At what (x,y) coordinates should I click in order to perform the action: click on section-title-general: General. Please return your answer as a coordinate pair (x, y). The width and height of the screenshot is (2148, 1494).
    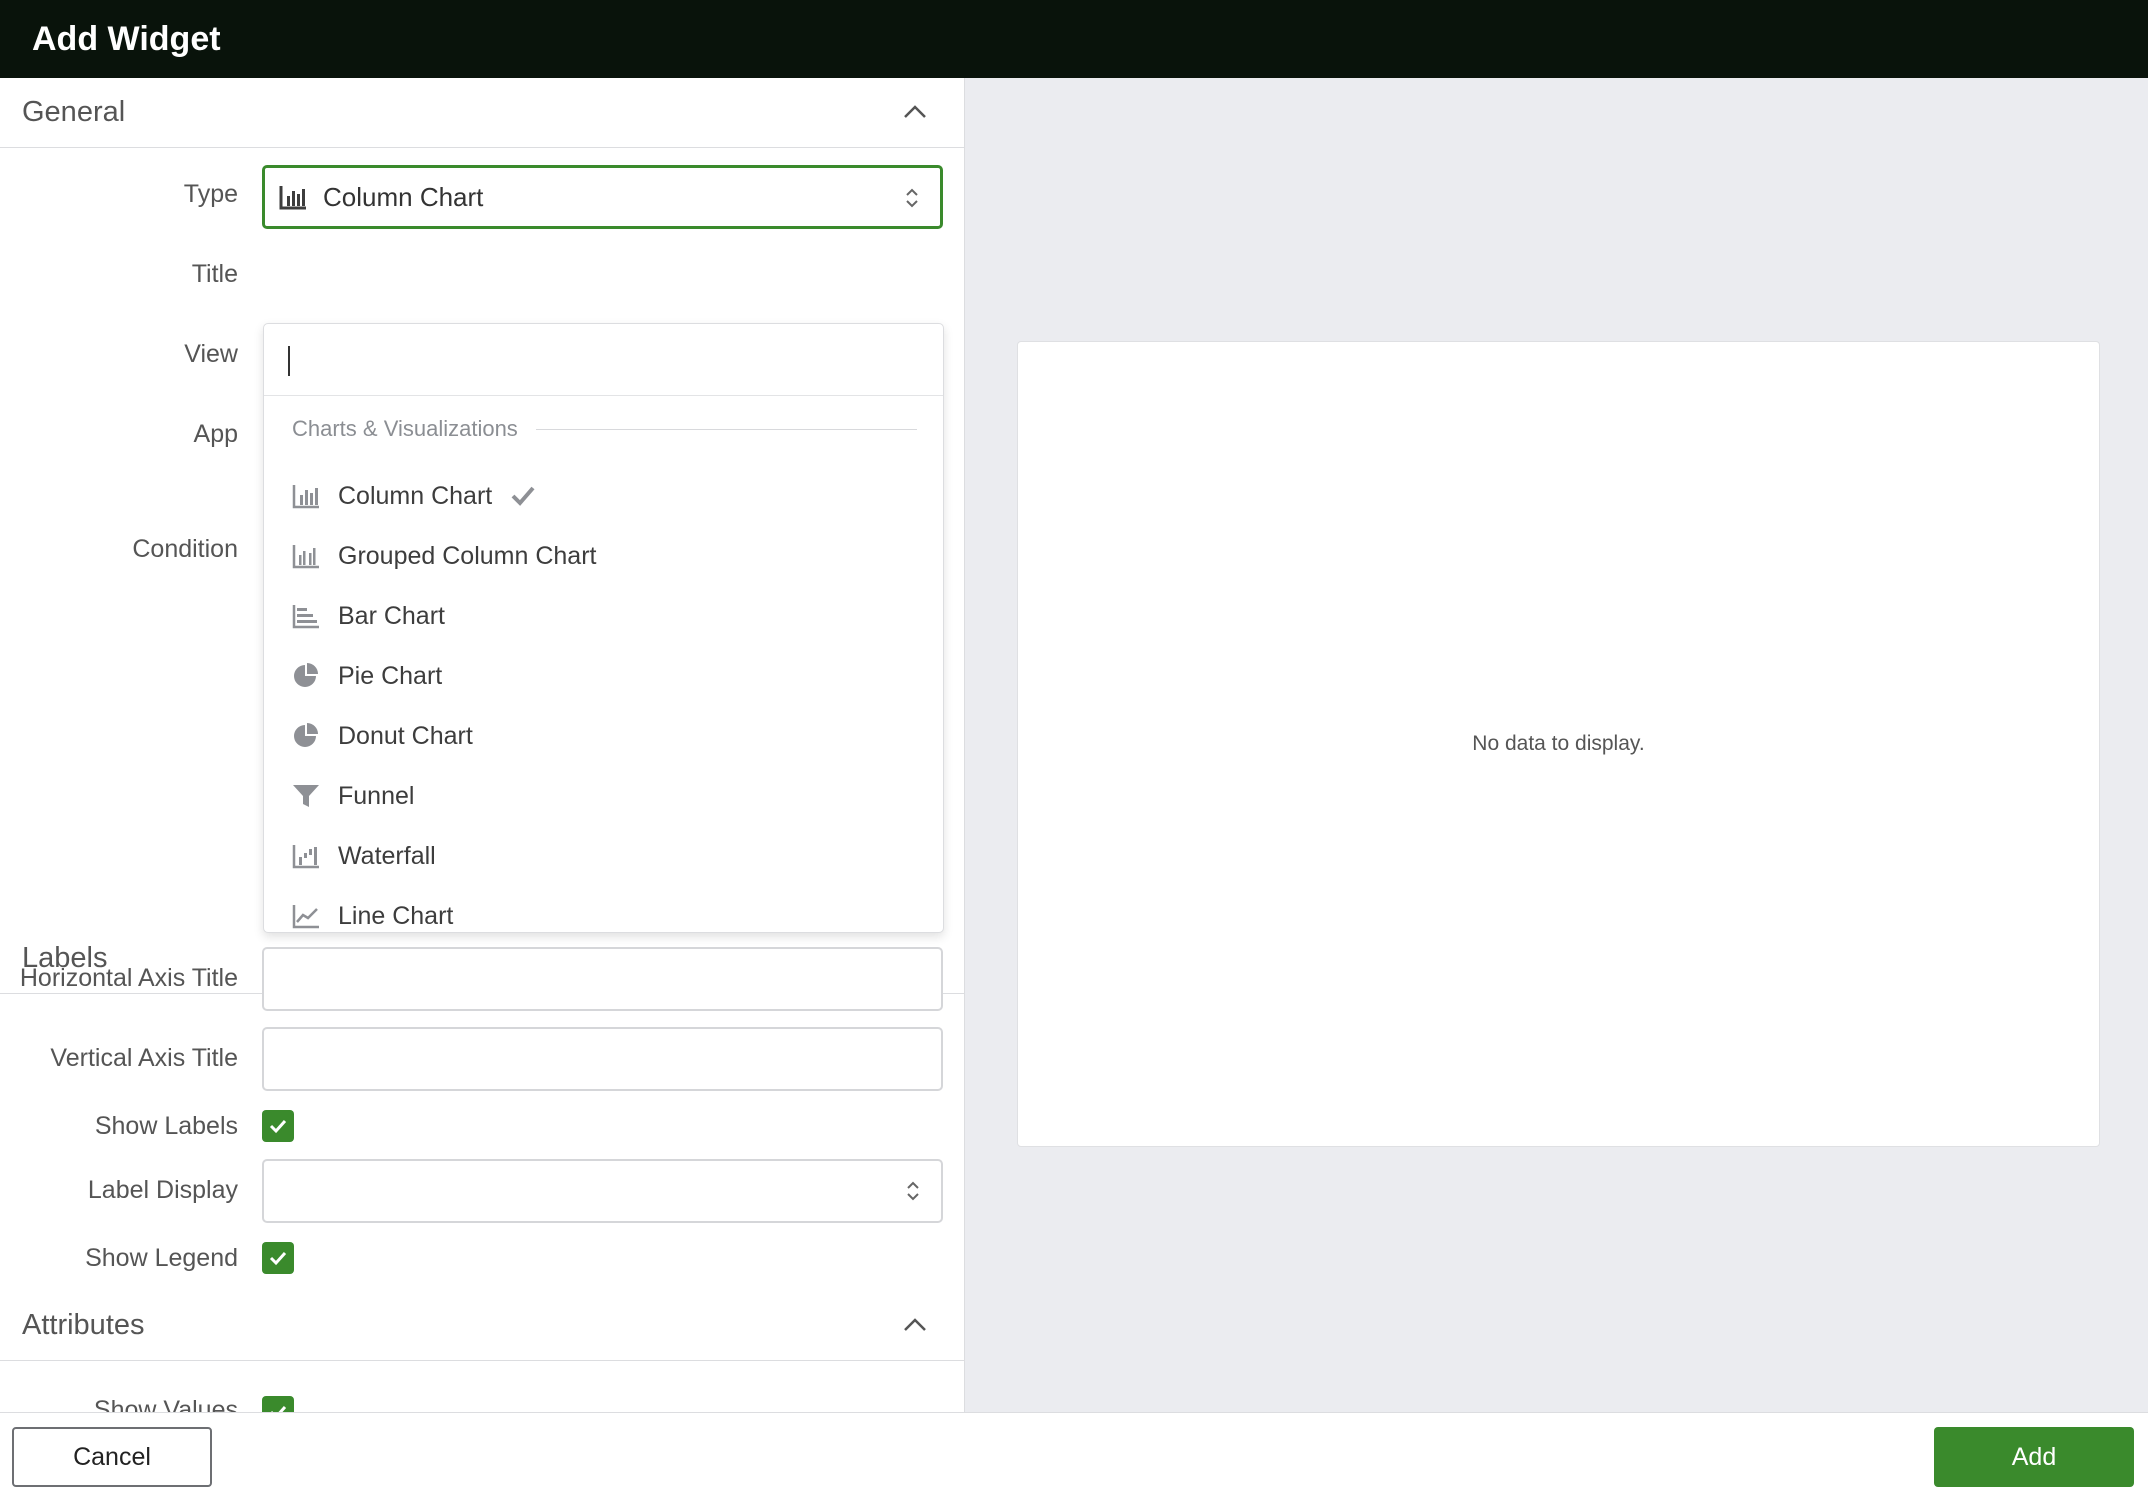
    Looking at the image, I should click on (74, 112).